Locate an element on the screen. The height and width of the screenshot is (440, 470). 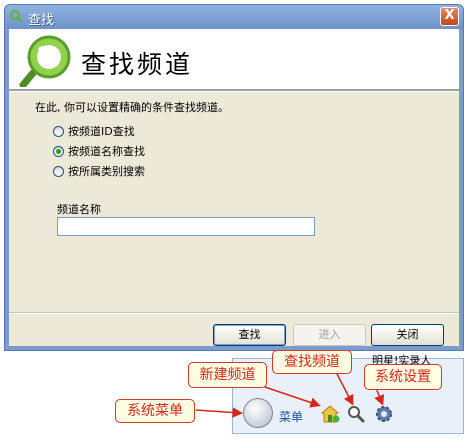
radio-by-category is located at coordinates (58, 171).